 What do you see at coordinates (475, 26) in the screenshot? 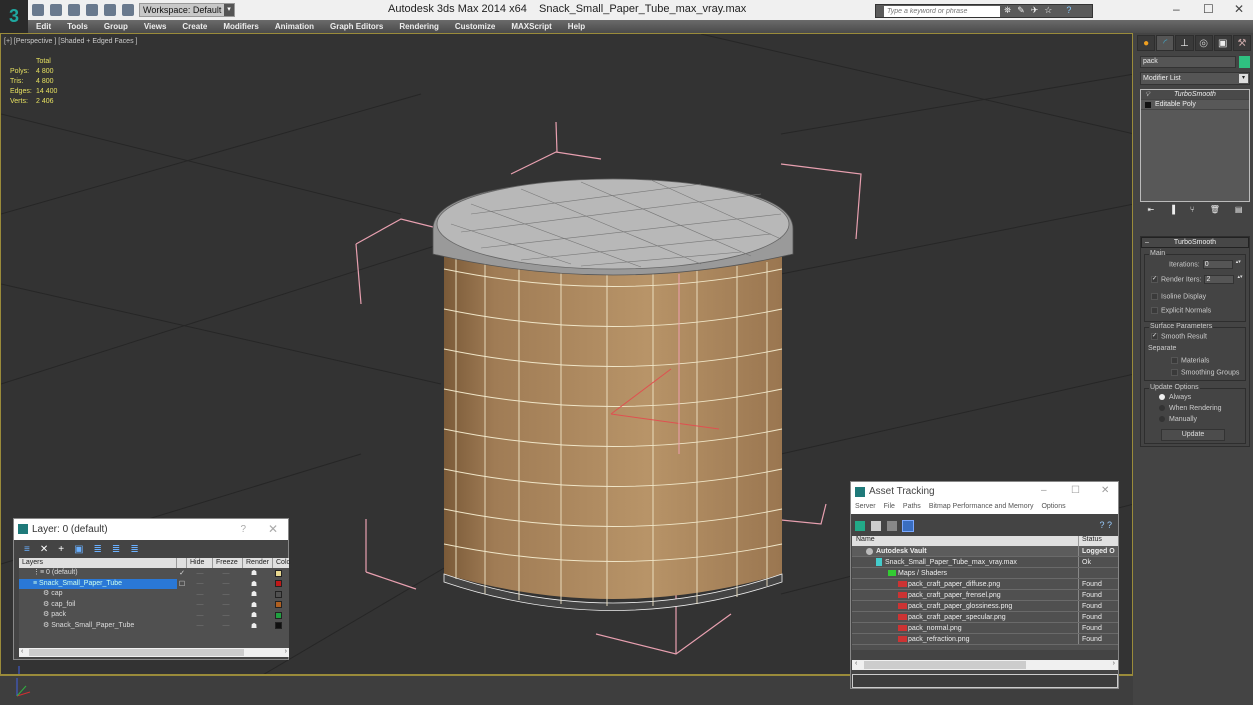
I see `menu-customize: Customize` at bounding box center [475, 26].